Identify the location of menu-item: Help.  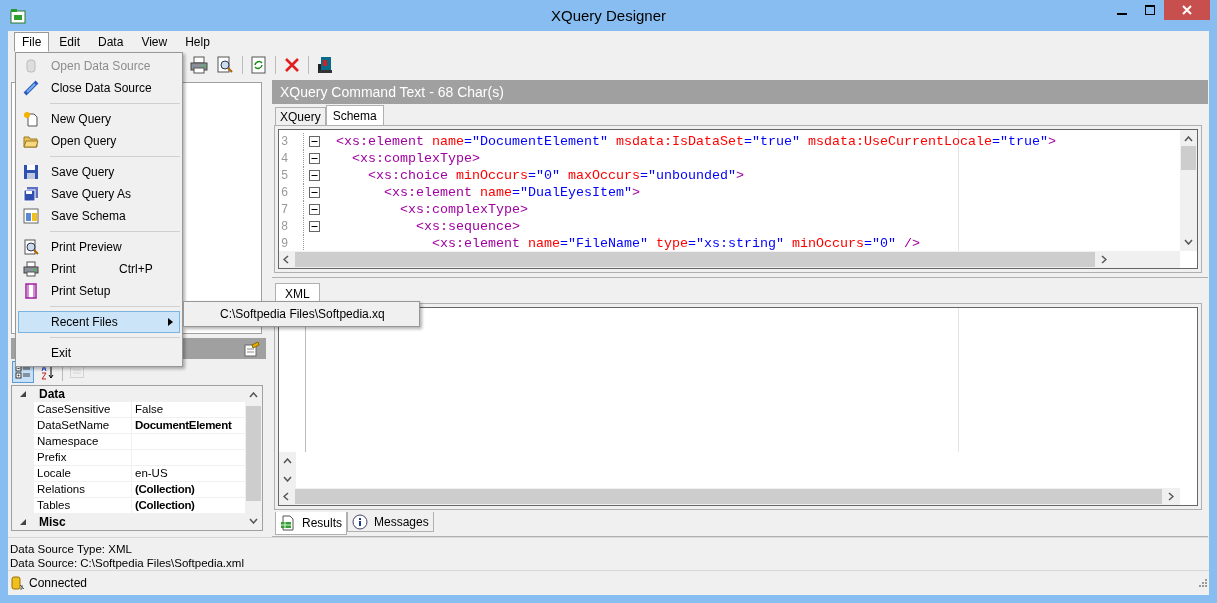
(197, 41).